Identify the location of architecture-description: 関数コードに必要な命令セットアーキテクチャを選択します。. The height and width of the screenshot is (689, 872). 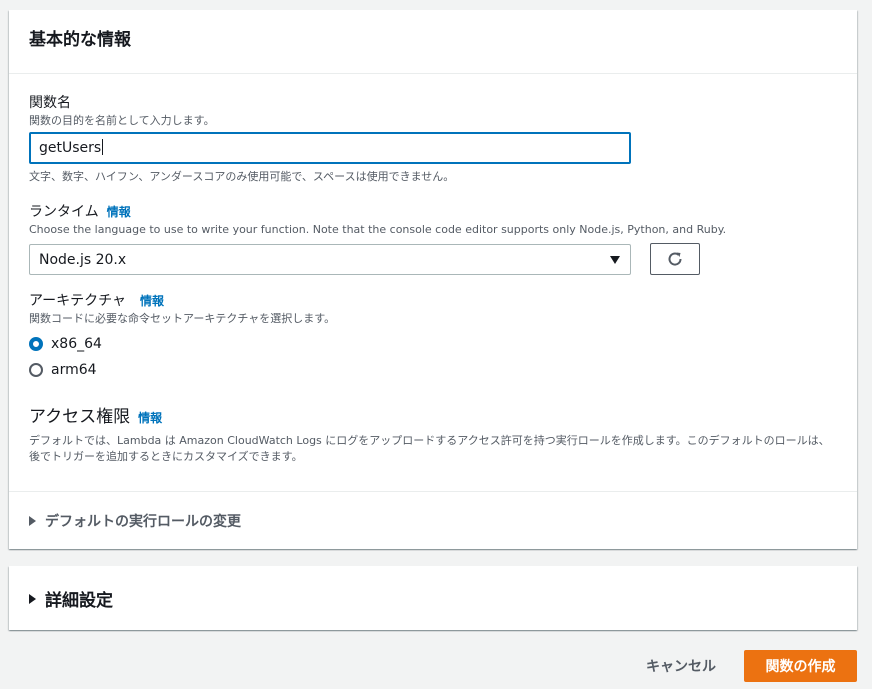
(182, 318).